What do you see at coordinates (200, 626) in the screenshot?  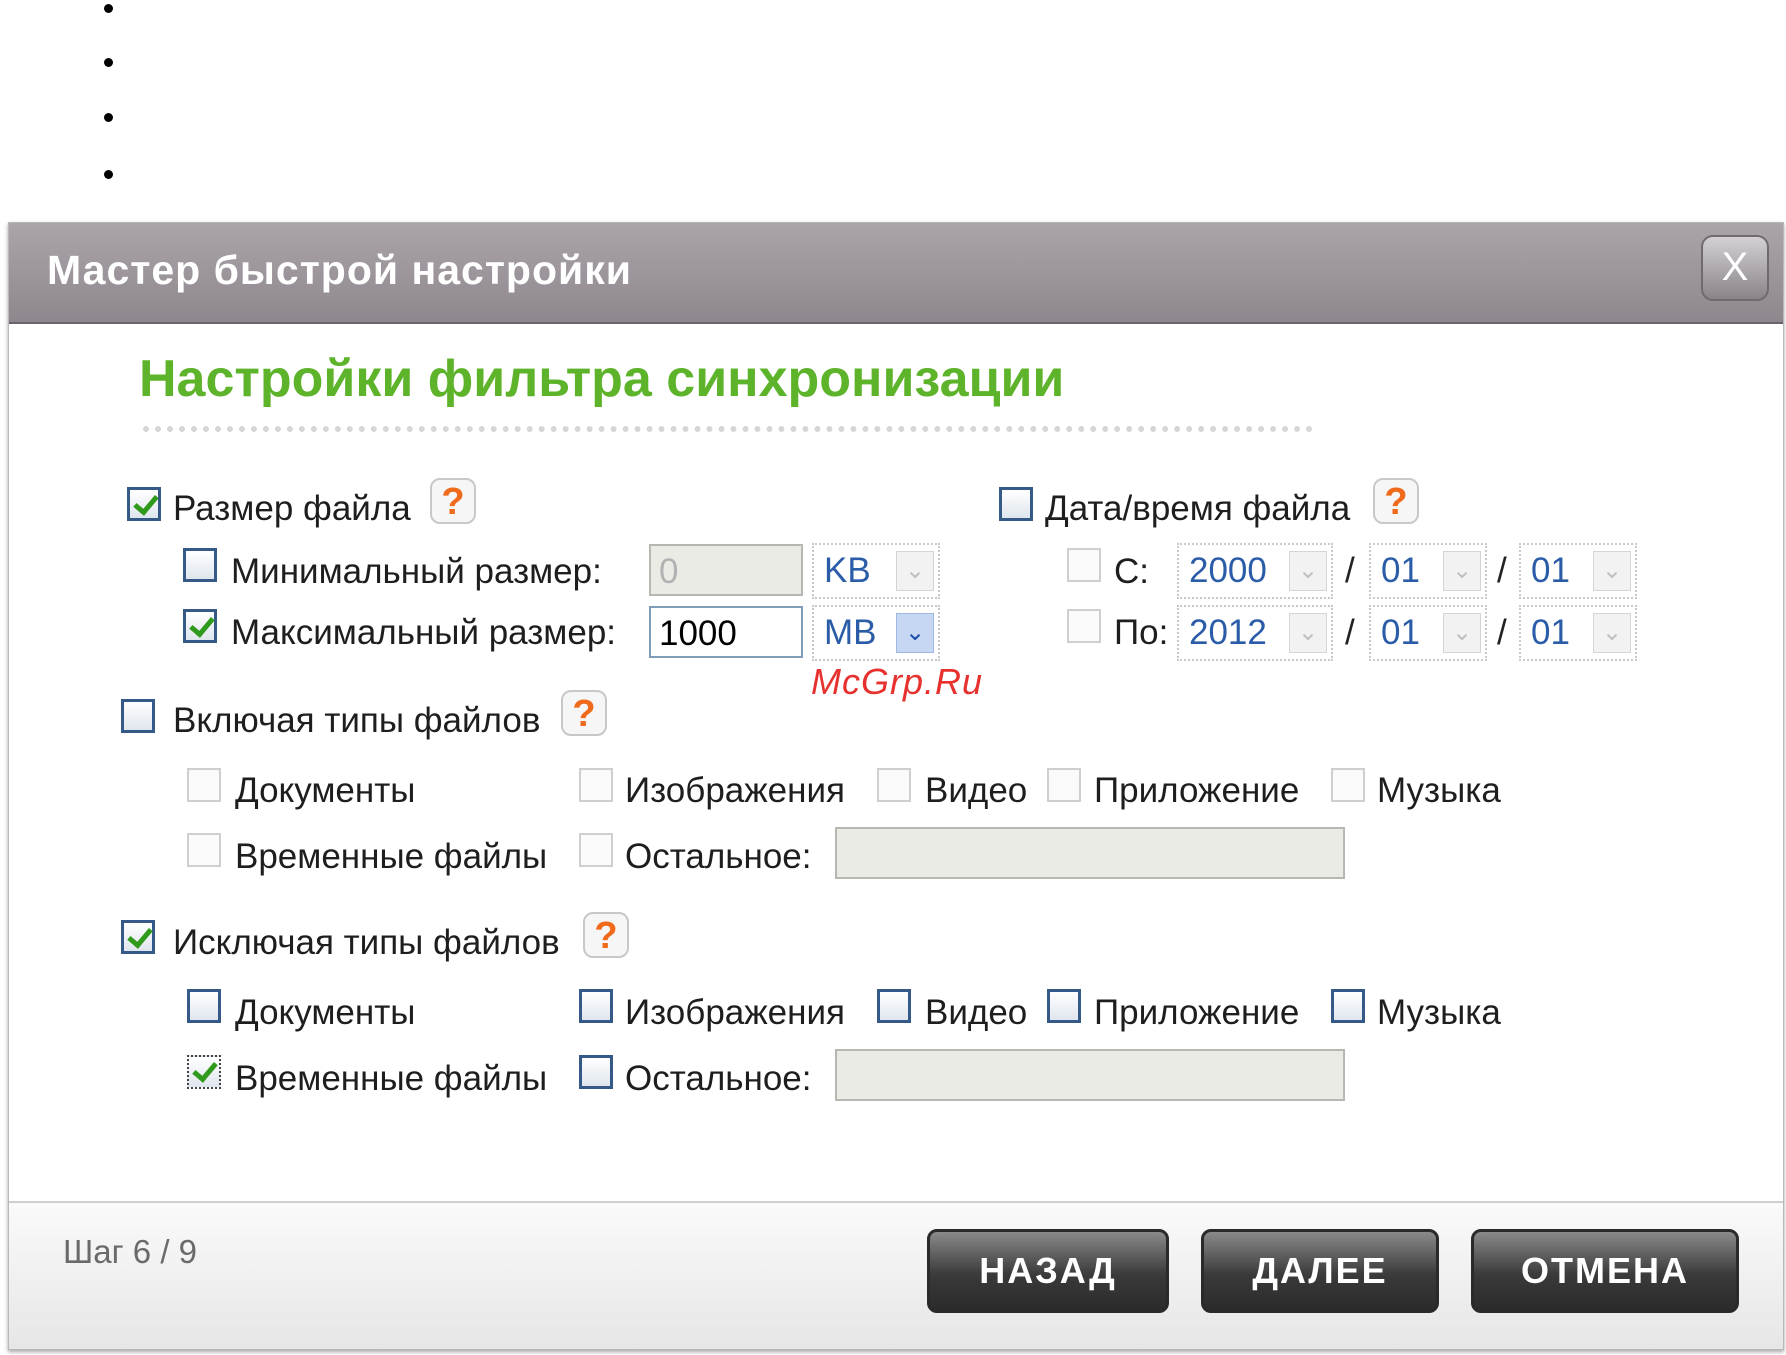 I see `max-size-checkbox` at bounding box center [200, 626].